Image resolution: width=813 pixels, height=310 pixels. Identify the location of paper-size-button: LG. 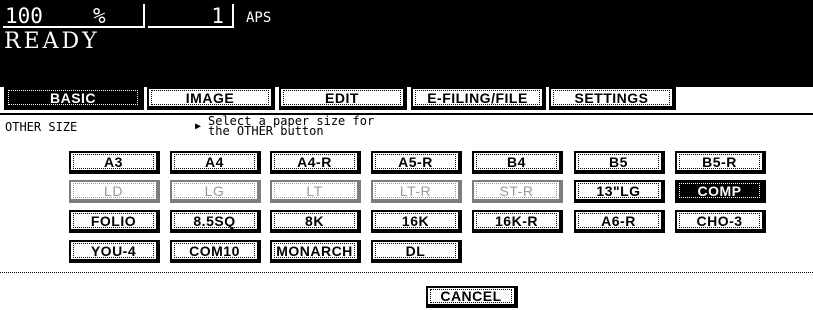
(215, 191).